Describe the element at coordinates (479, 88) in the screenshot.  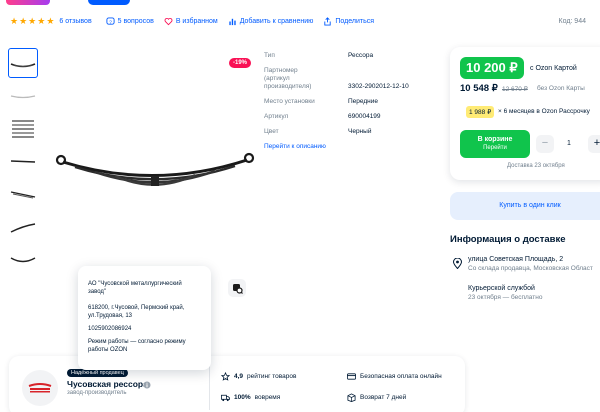
I see `regular-price: 10 548 ₽` at that location.